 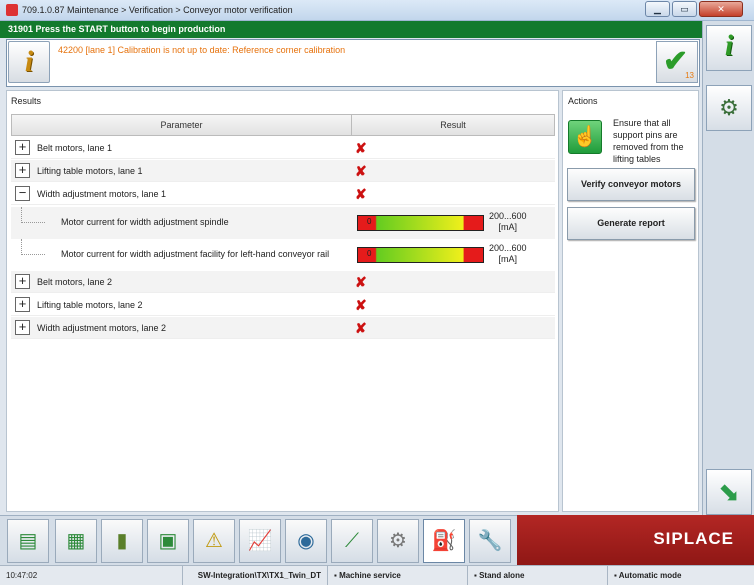 What do you see at coordinates (650, 575) in the screenshot?
I see `status-mode-text: Automatic mode` at bounding box center [650, 575].